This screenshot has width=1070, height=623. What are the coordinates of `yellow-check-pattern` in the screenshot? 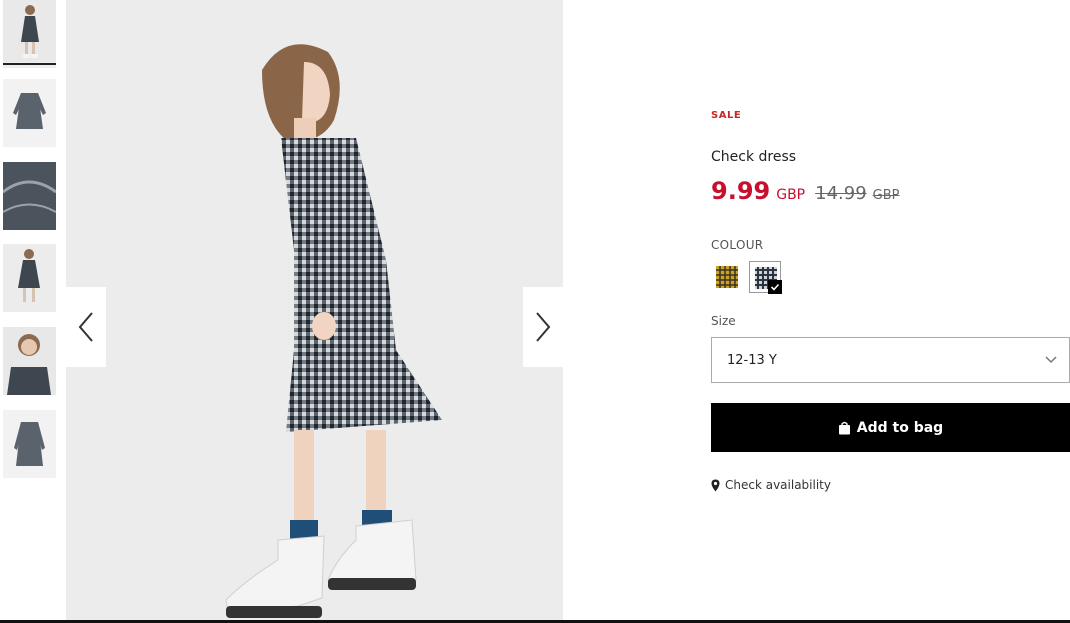 It's located at (727, 277).